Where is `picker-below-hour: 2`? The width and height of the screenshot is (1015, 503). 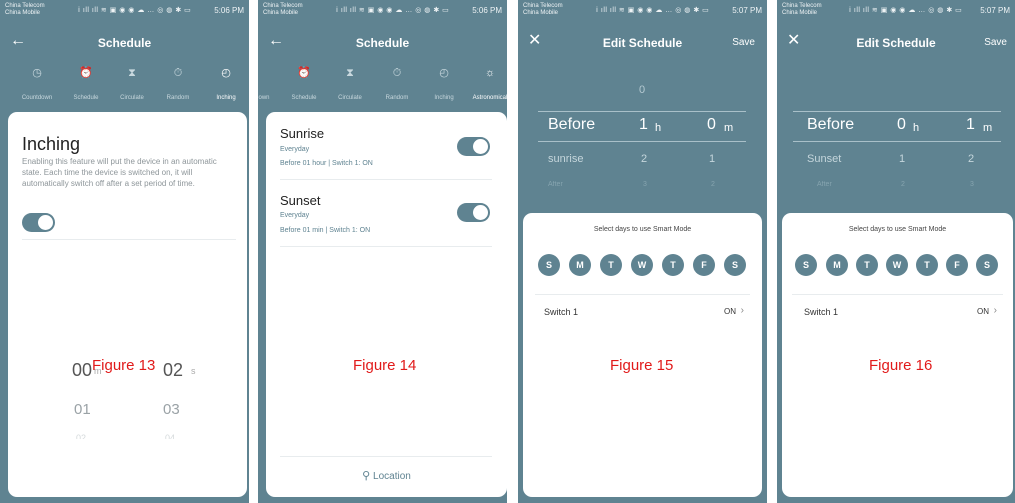 picker-below-hour: 2 is located at coordinates (644, 159).